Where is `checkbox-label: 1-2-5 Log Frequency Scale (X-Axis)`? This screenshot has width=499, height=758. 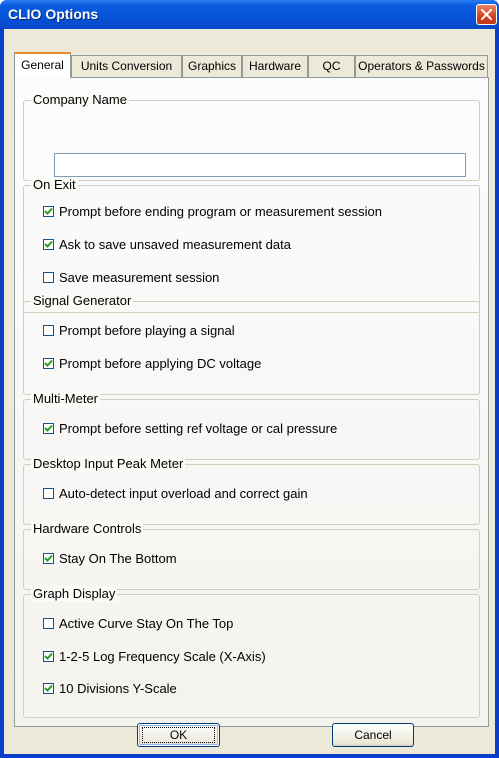 checkbox-label: 1-2-5 Log Frequency Scale (X-Axis) is located at coordinates (162, 656).